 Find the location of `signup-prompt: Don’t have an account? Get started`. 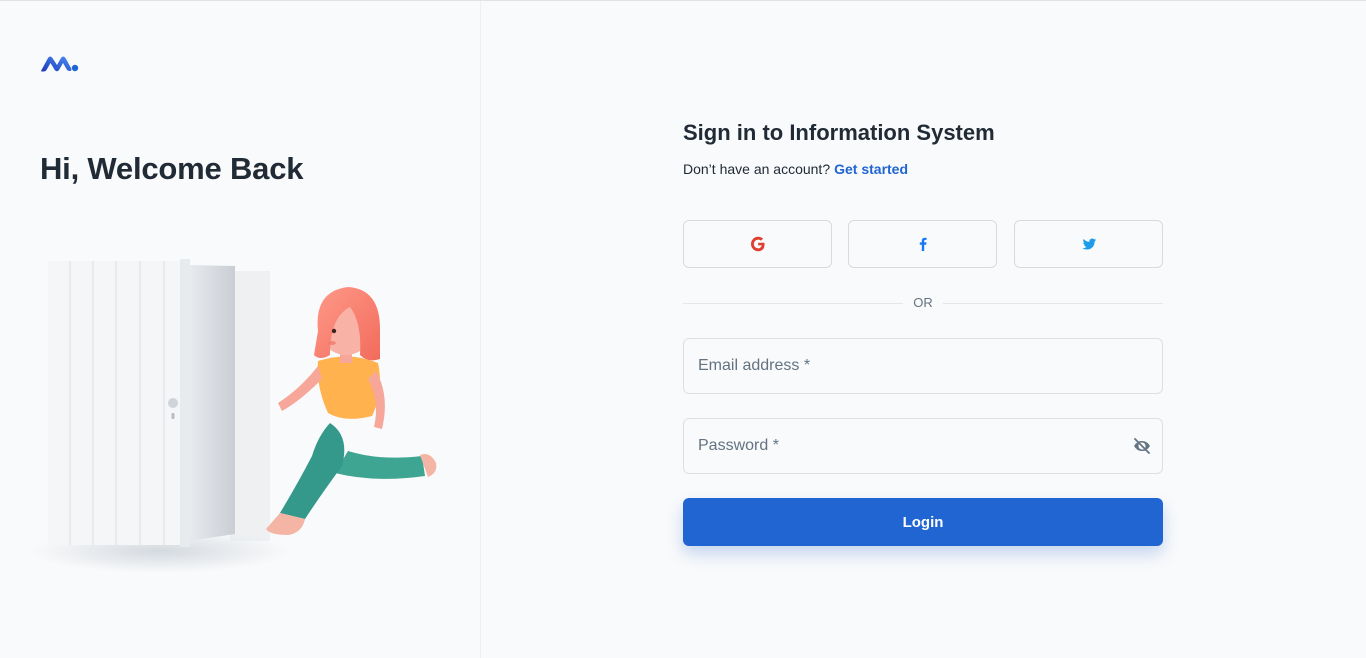

signup-prompt: Don’t have an account? Get started is located at coordinates (923, 169).